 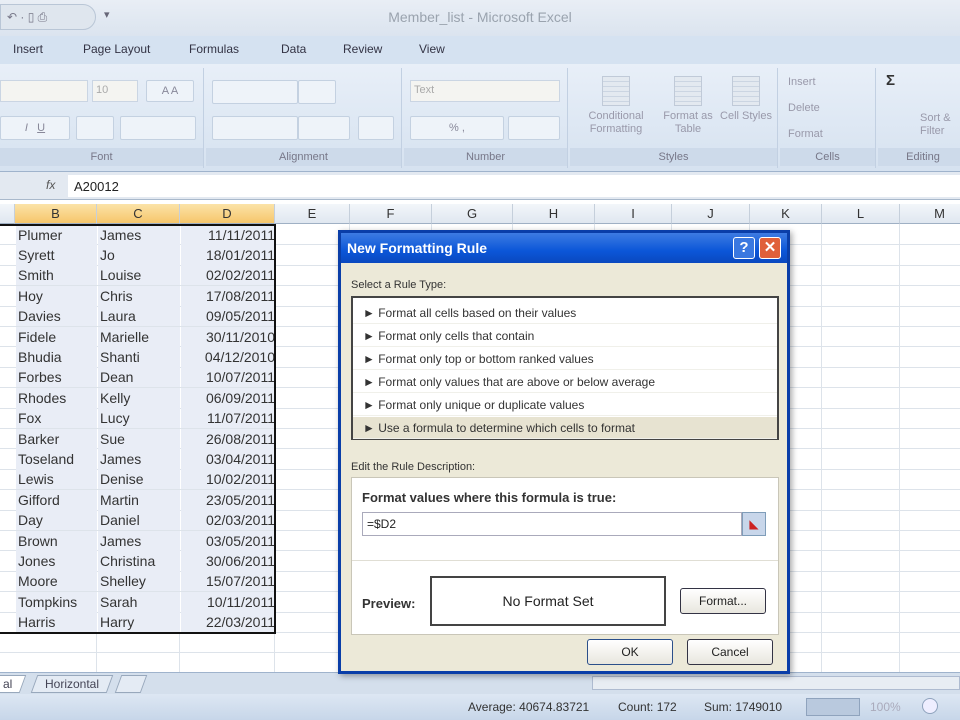 What do you see at coordinates (35, 128) in the screenshot?
I see `italic-underline-buttons: I U` at bounding box center [35, 128].